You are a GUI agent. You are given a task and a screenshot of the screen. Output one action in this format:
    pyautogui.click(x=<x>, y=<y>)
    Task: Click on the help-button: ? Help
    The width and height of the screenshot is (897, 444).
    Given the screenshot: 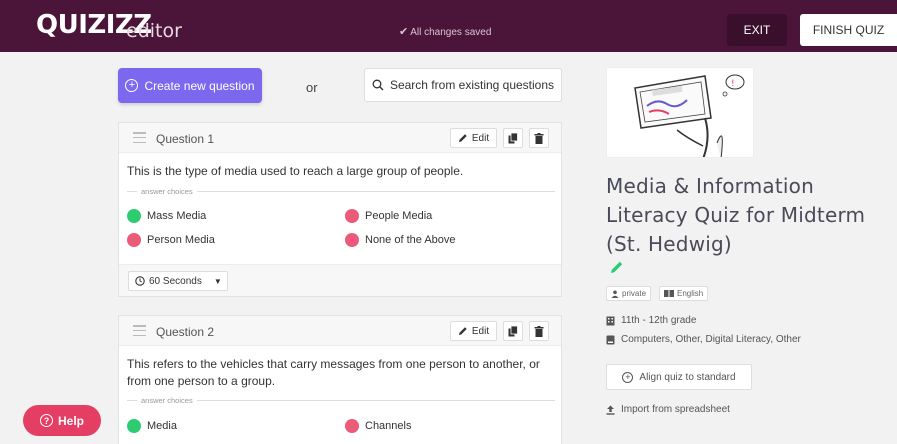 What is the action you would take?
    pyautogui.click(x=62, y=420)
    